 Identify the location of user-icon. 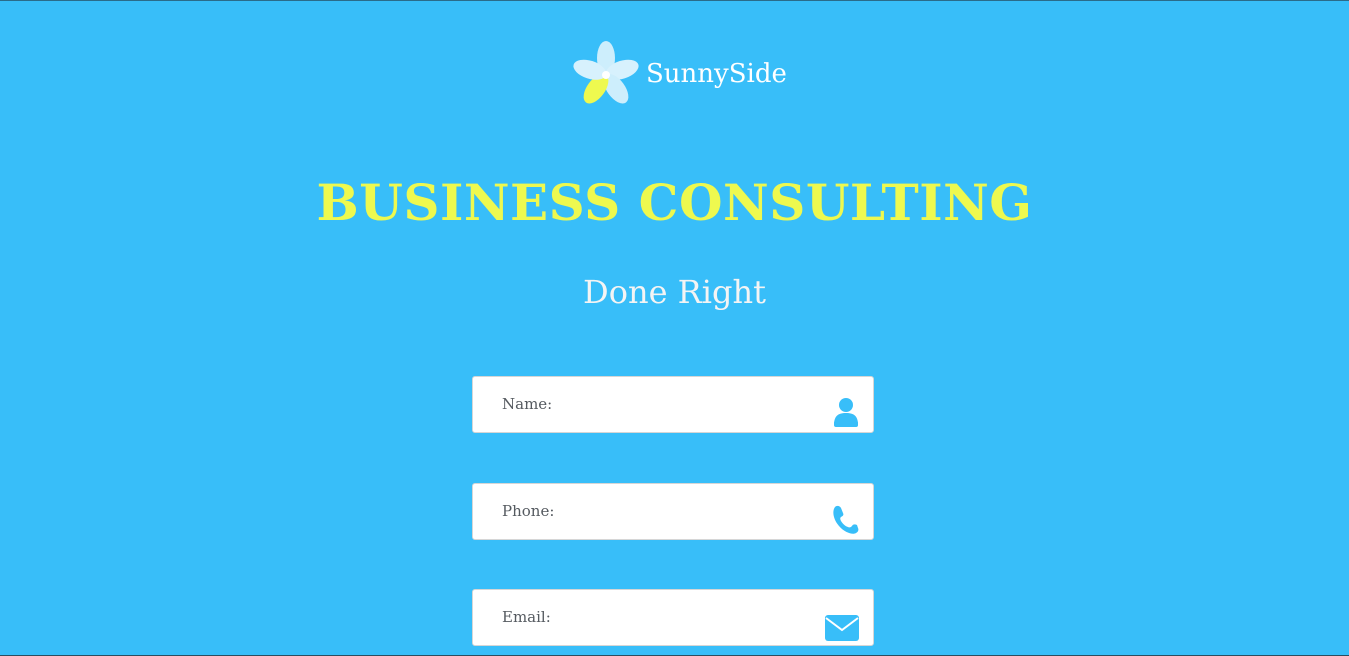
(846, 413).